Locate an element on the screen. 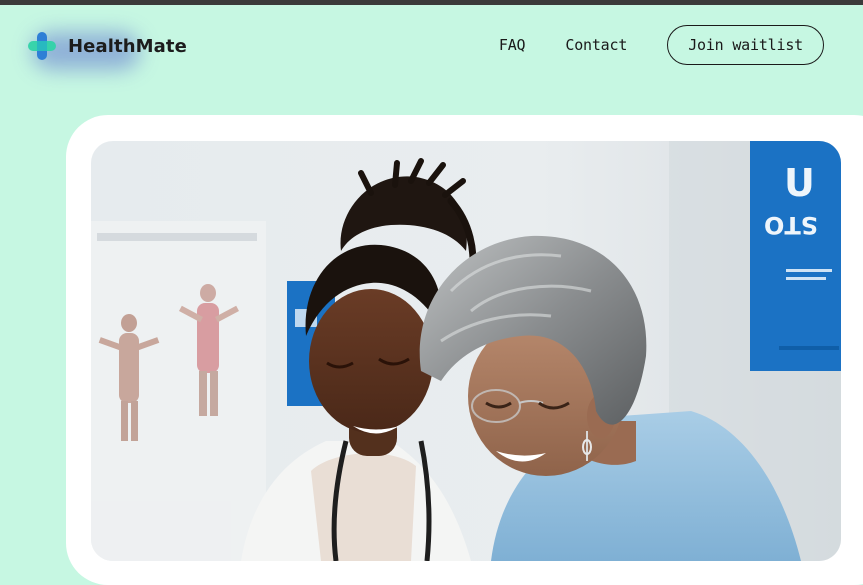 This screenshot has height=585, width=863. brand-logo: HealthMate is located at coordinates (106, 48).